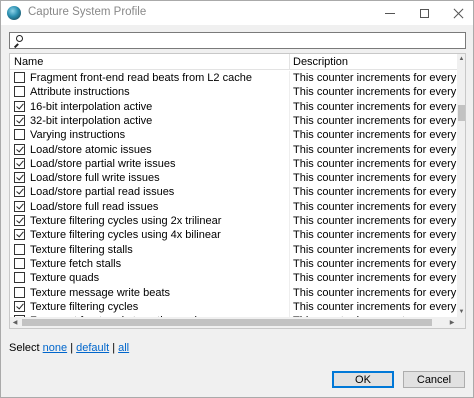 Image resolution: width=474 pixels, height=398 pixels. Describe the element at coordinates (461, 185) in the screenshot. I see `vertical-scrollbar: ▲ ▼` at that location.